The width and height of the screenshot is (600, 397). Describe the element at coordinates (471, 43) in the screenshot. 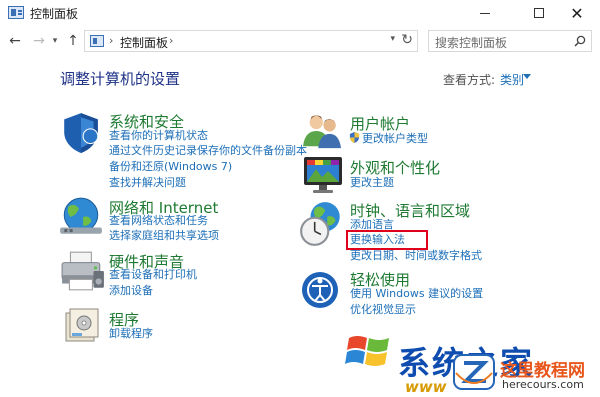

I see `search-placeholder: 搜索控制面板` at that location.